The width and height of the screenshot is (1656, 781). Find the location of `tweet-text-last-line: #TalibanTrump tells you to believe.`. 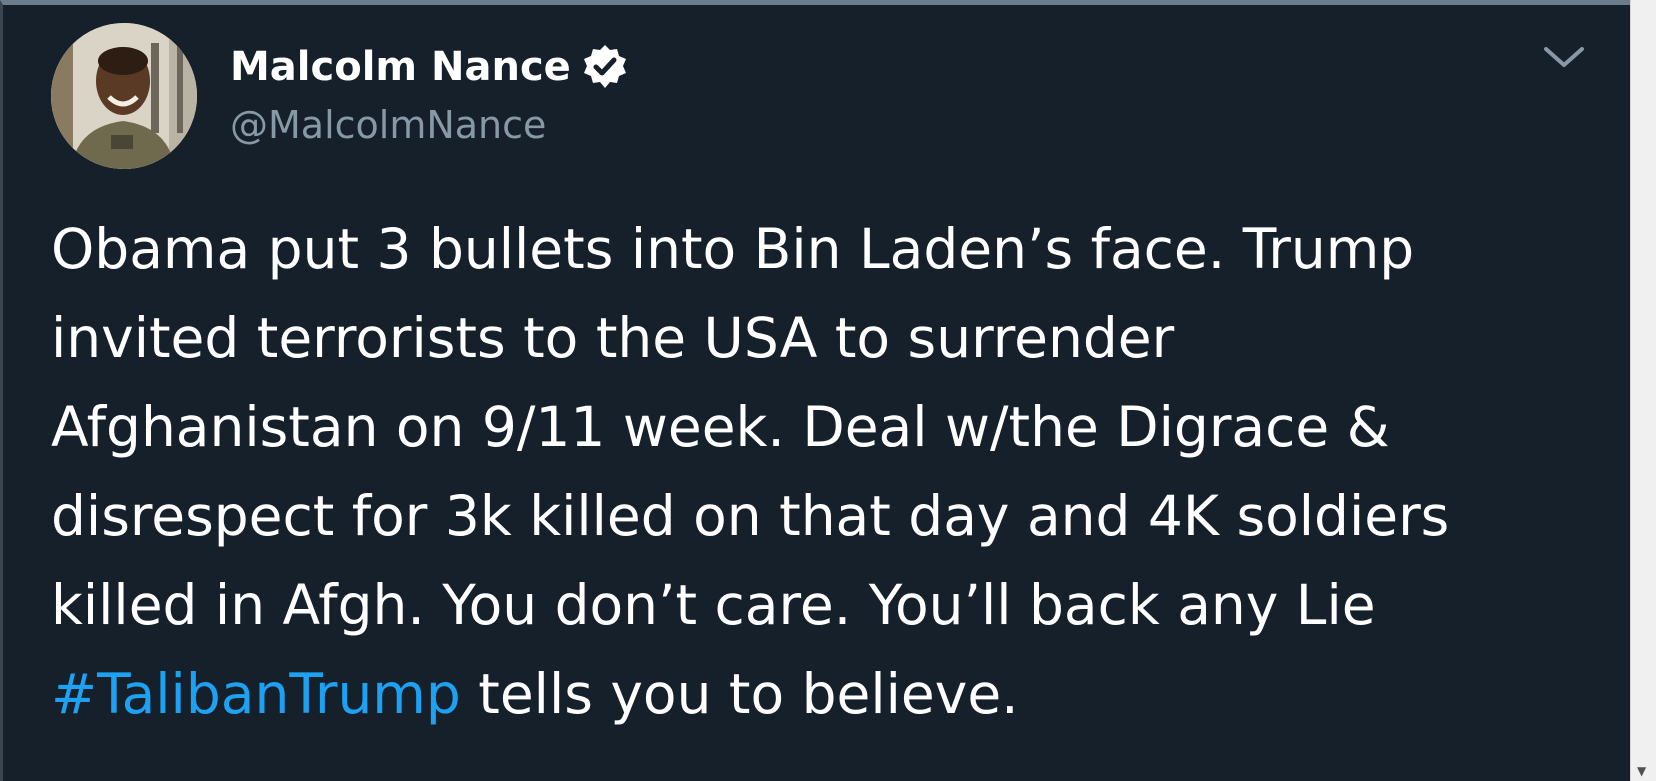

tweet-text-last-line: #TalibanTrump tells you to believe. is located at coordinates (836, 694).